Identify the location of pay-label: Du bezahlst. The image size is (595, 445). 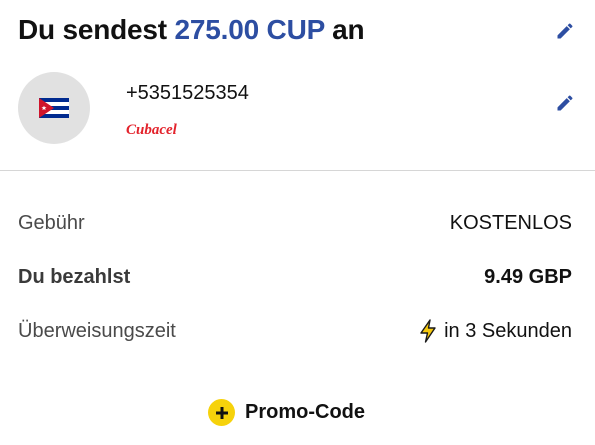
(74, 277).